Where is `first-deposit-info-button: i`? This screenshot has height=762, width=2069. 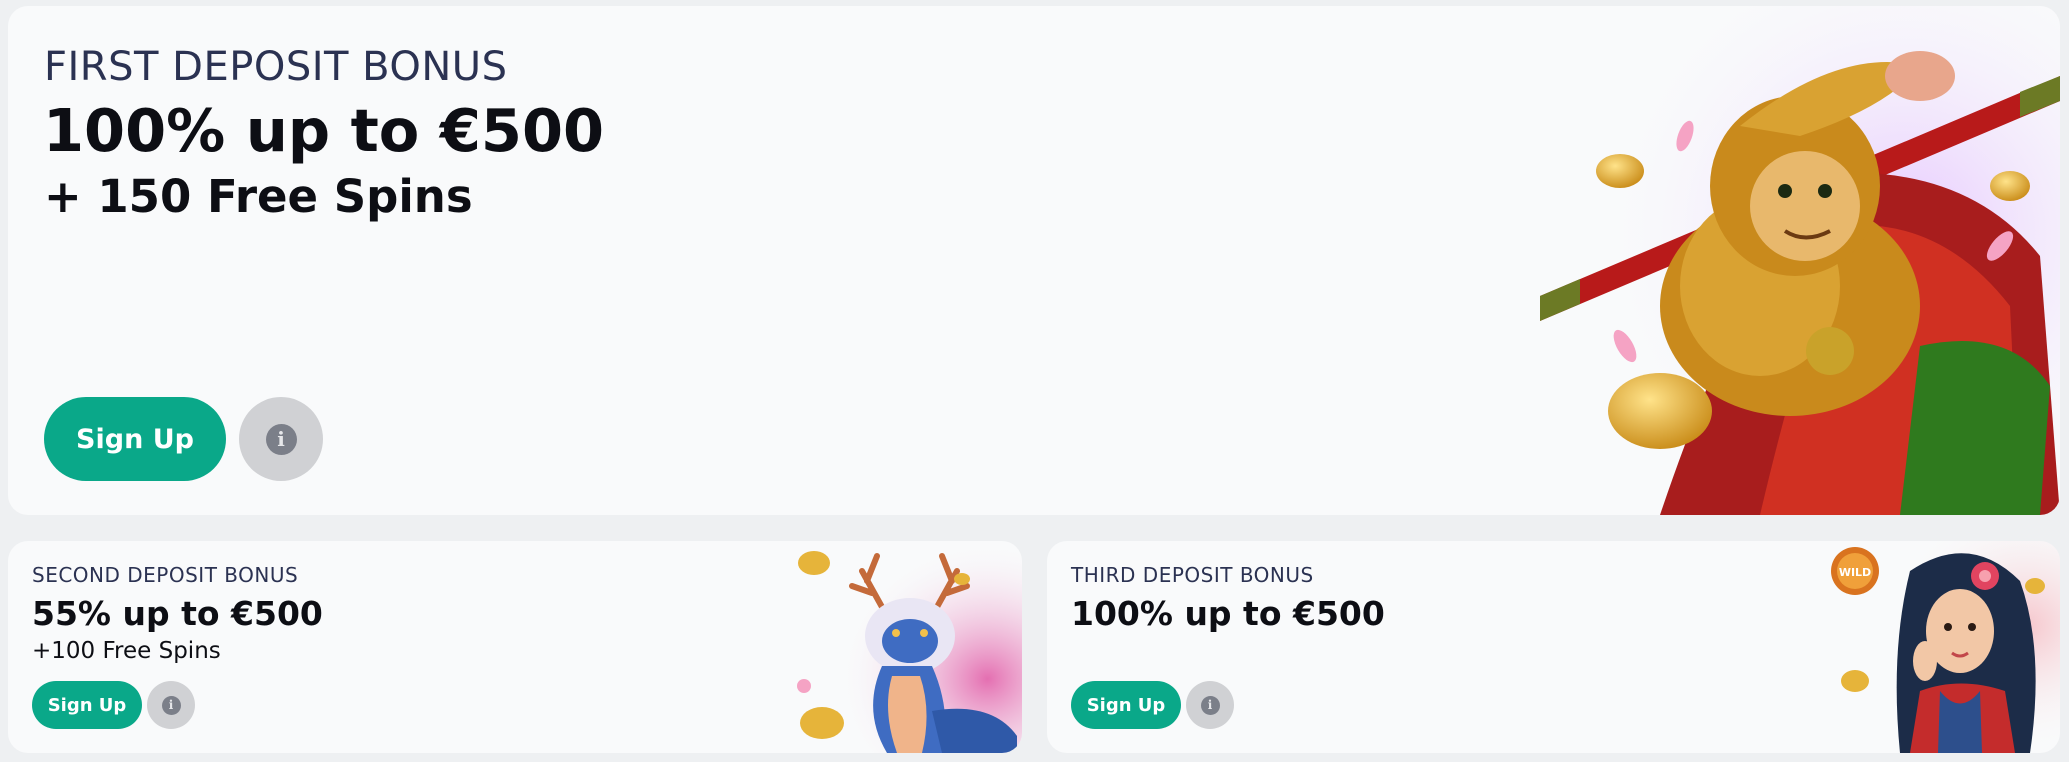 first-deposit-info-button: i is located at coordinates (281, 439).